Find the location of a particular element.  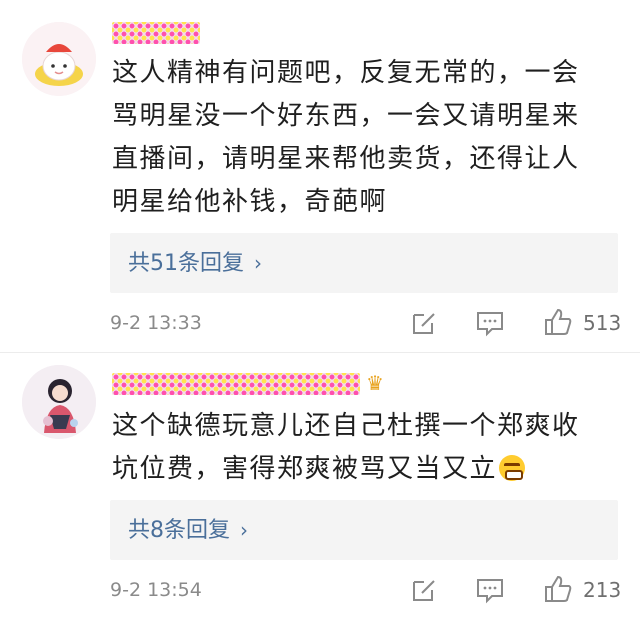

crown-icon: ♛ is located at coordinates (375, 383).